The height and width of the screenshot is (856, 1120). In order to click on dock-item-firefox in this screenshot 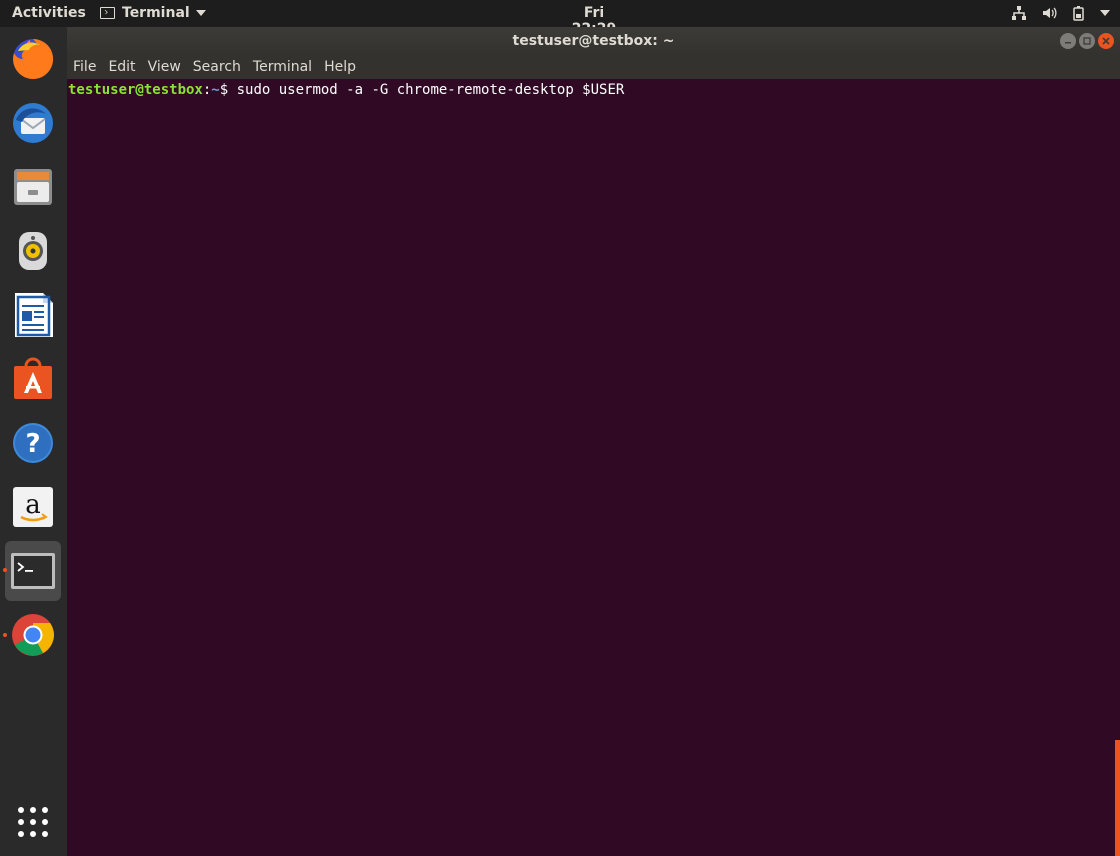, I will do `click(33, 59)`.